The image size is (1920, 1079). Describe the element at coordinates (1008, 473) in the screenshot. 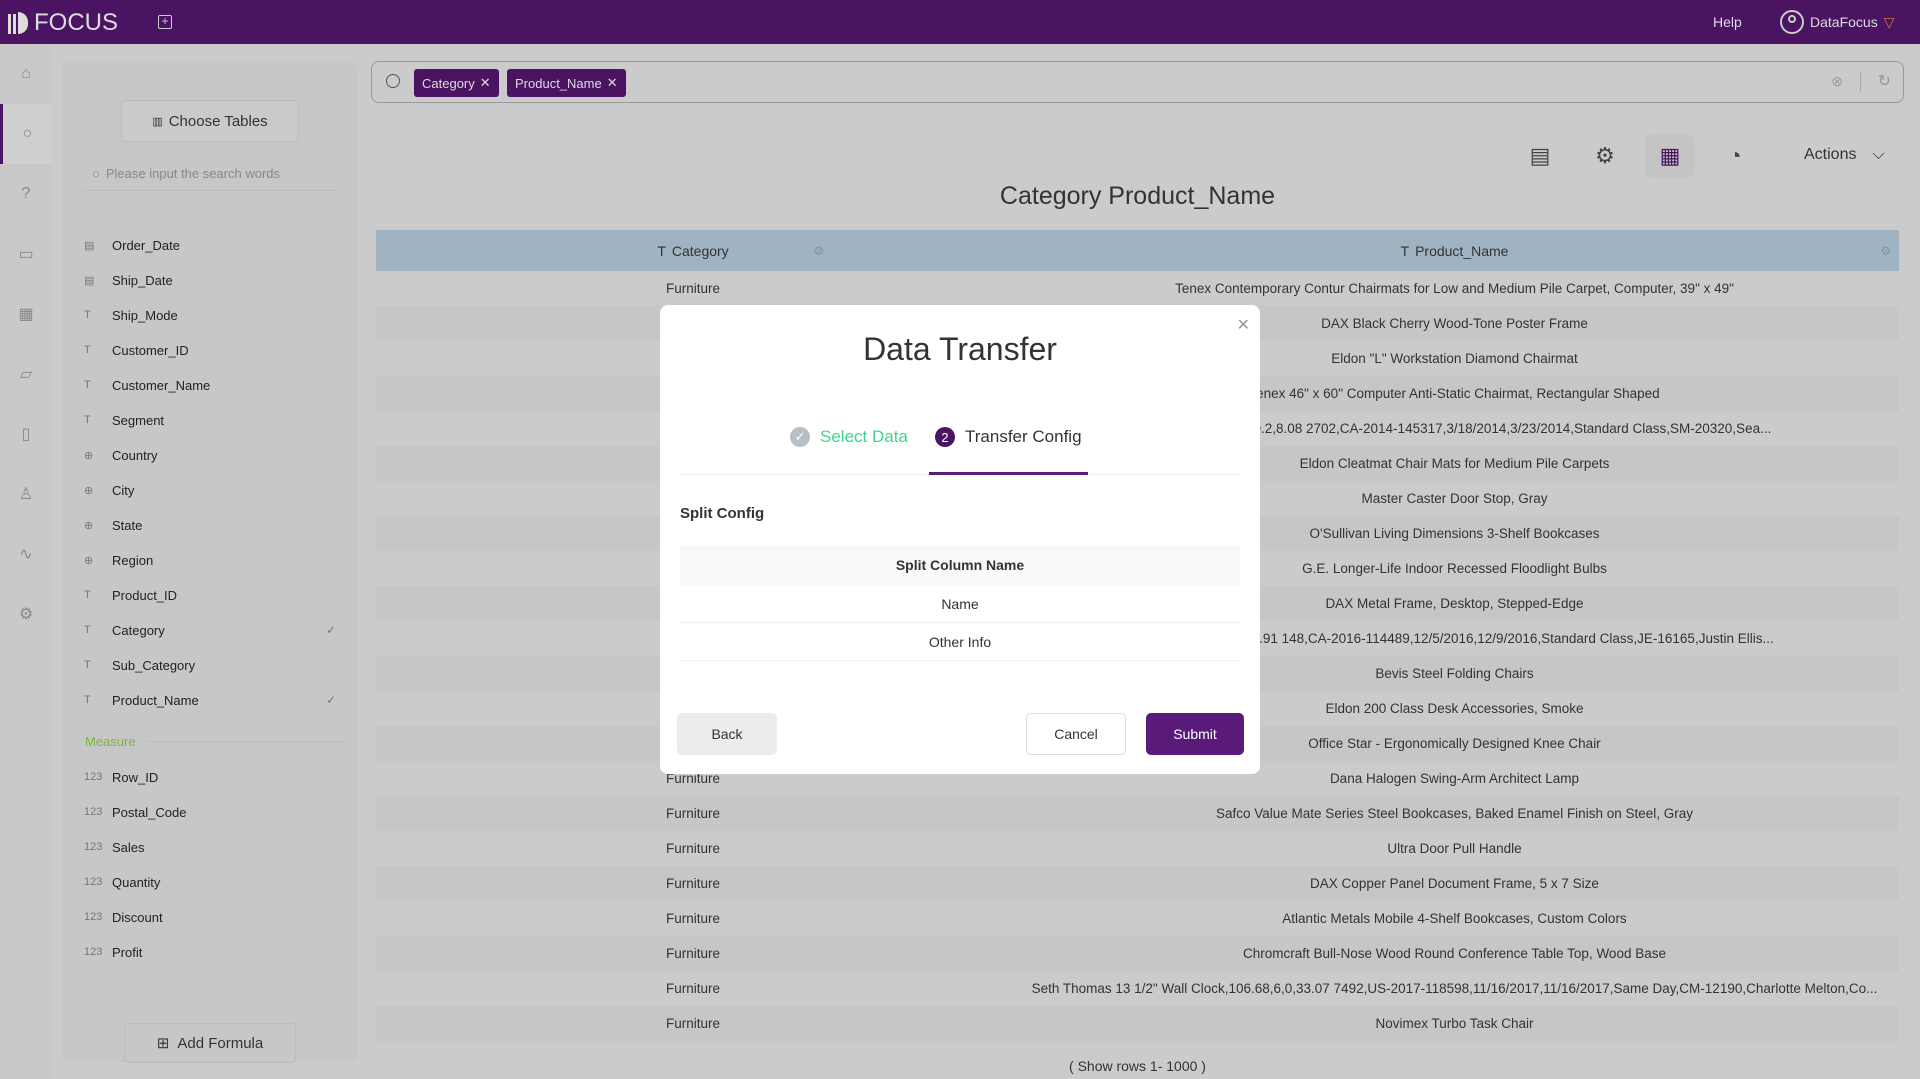

I see `active-step-indicator` at that location.